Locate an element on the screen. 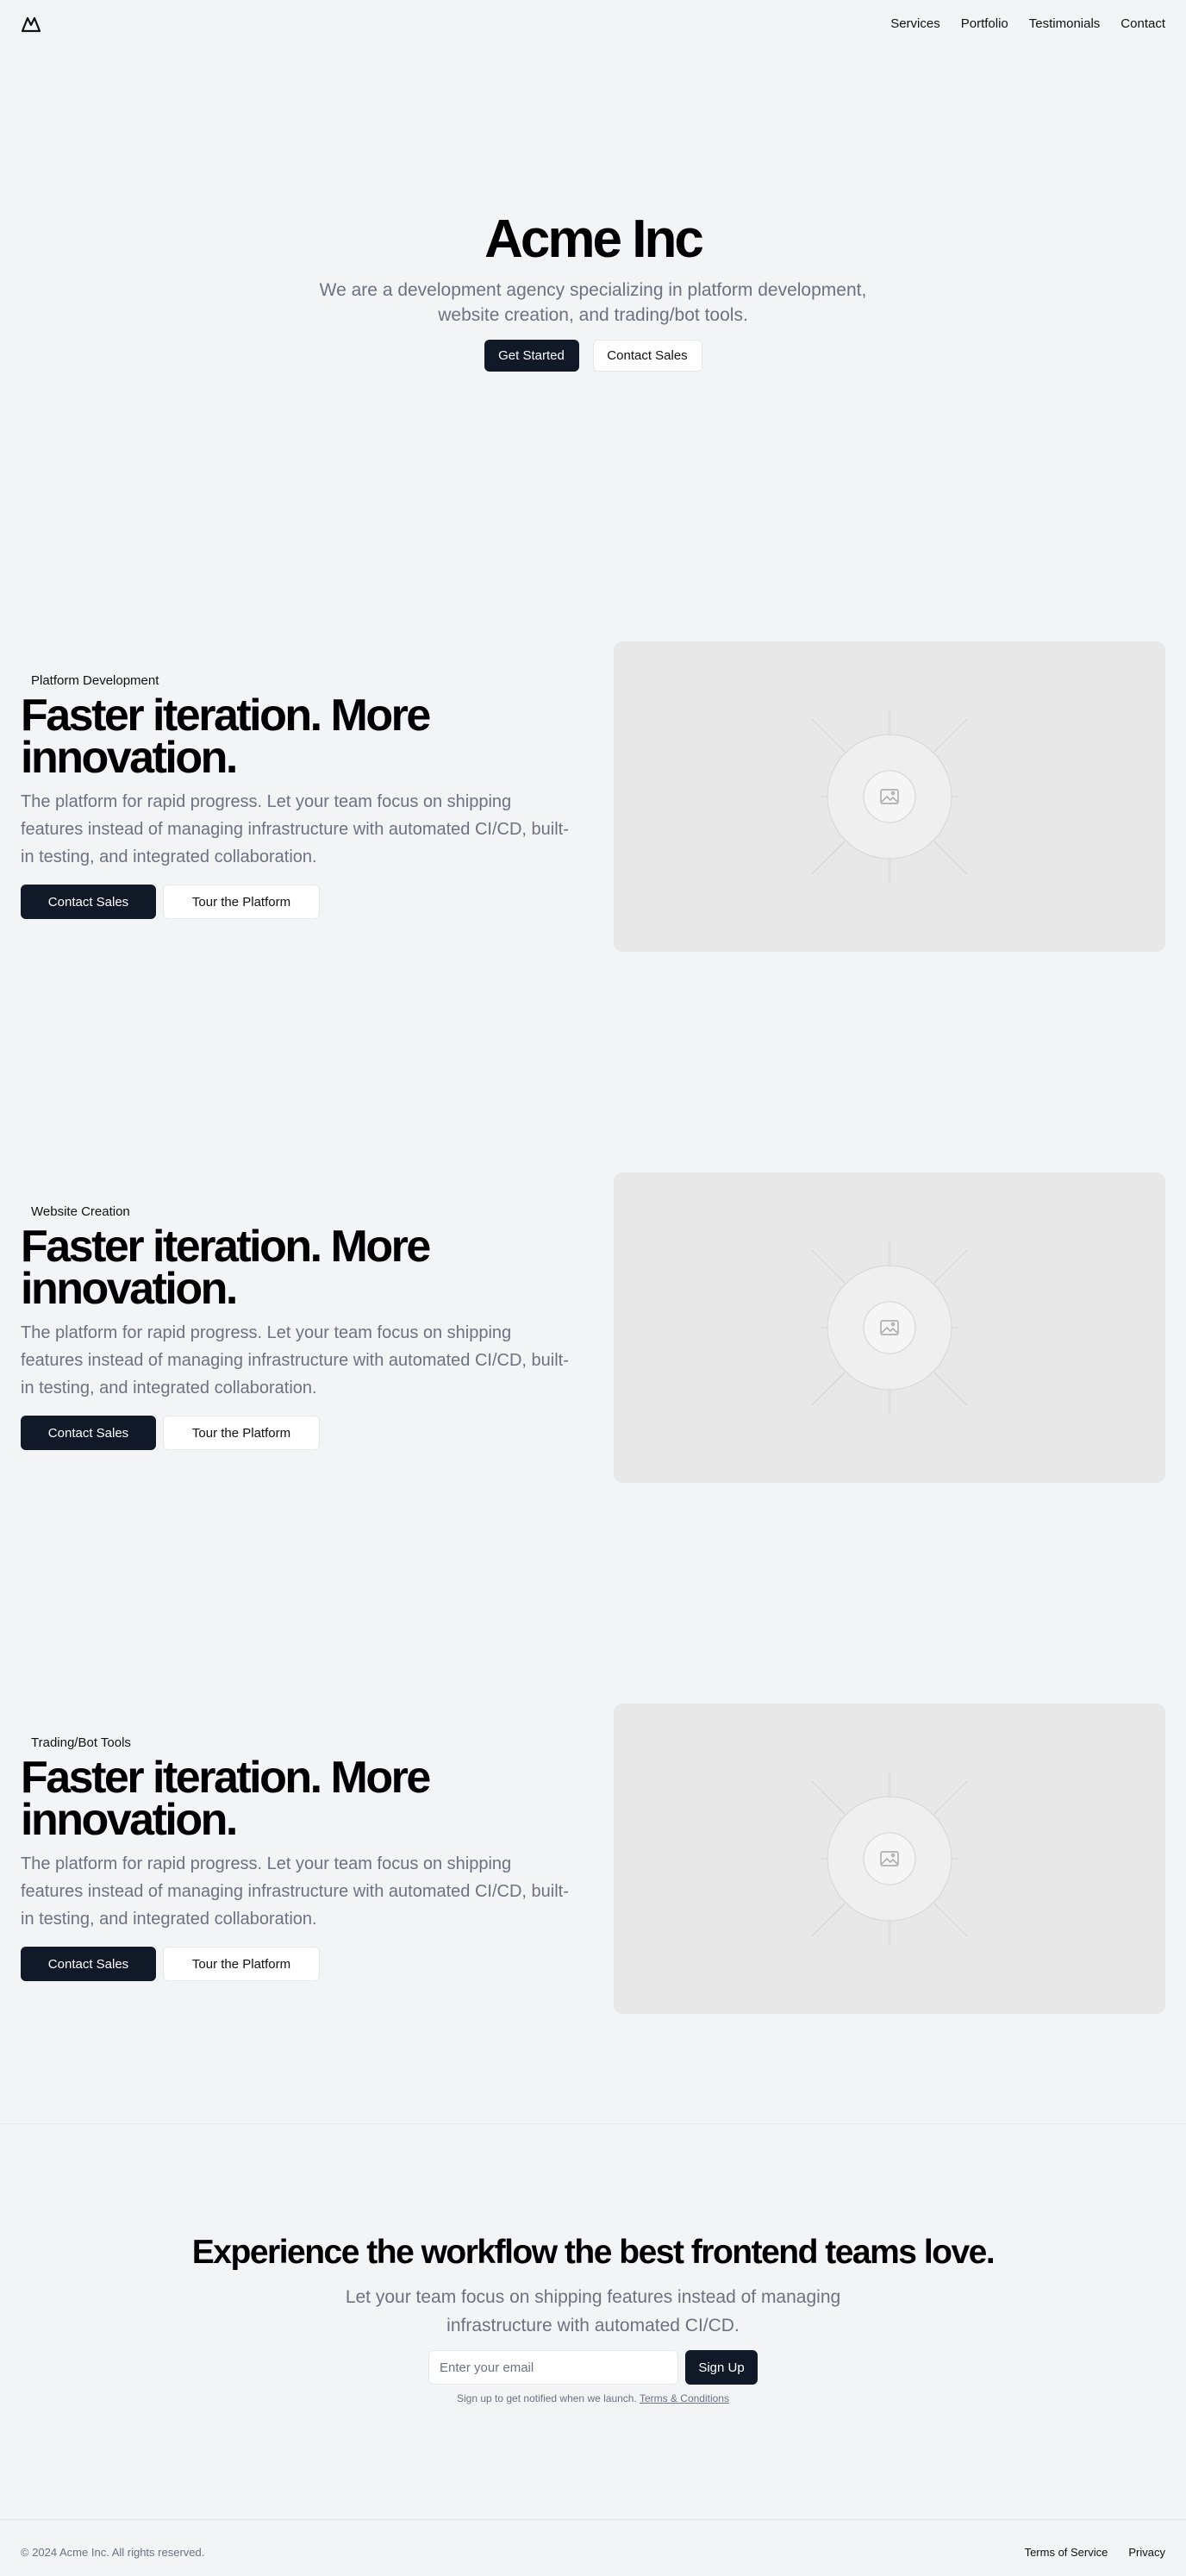  nav-link-portfolio: Portfolio is located at coordinates (984, 24).